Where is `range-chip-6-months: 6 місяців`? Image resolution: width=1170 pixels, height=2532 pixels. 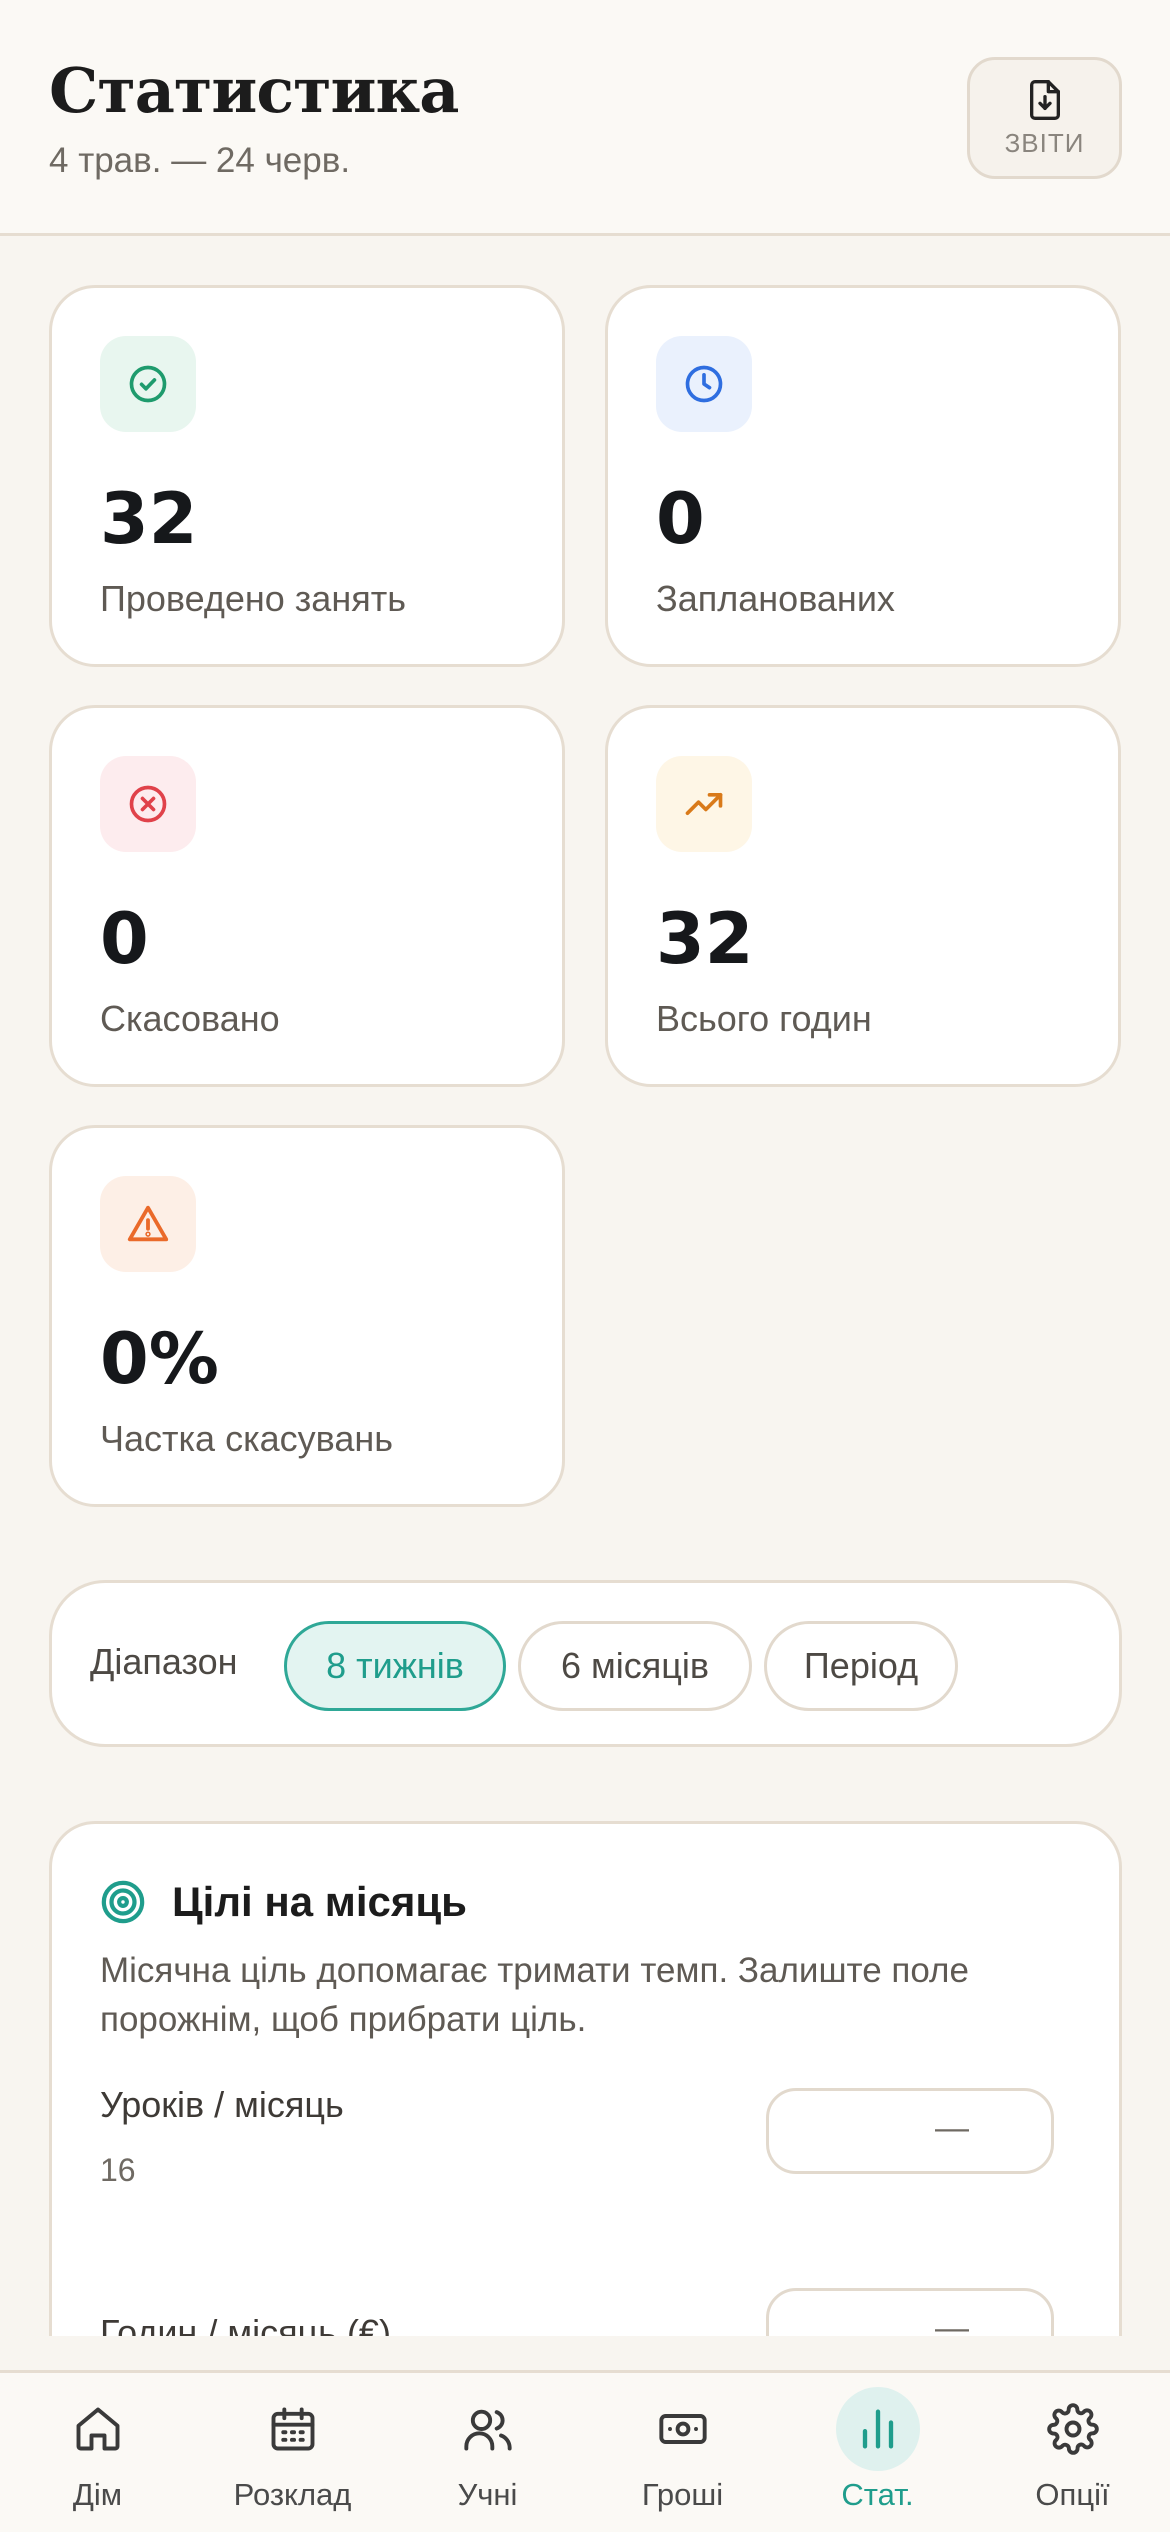
range-chip-6-months: 6 місяців is located at coordinates (635, 1666).